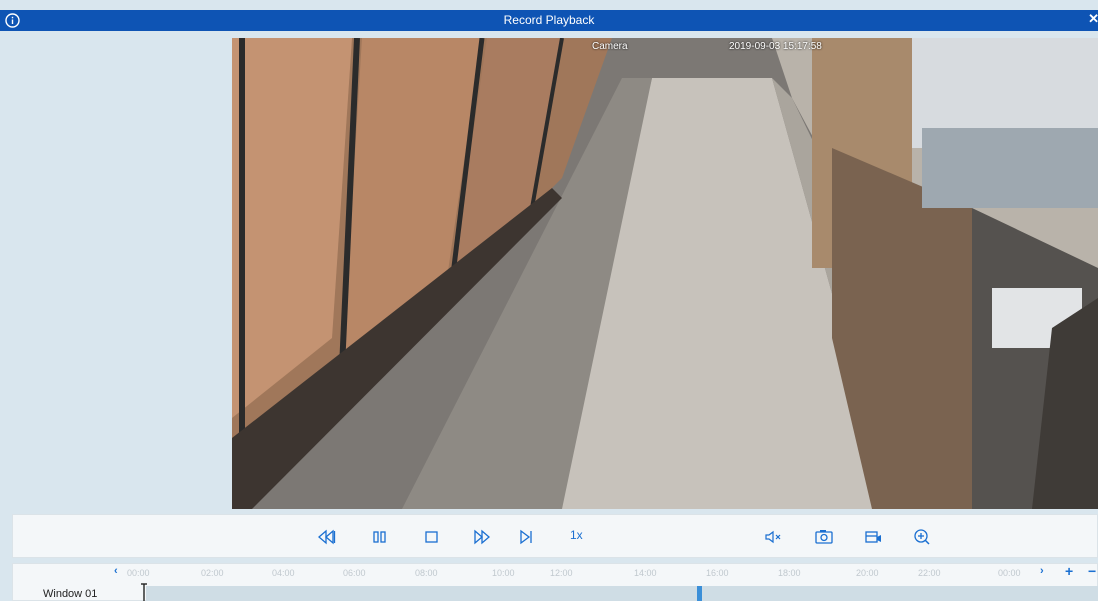 Image resolution: width=1098 pixels, height=601 pixels. I want to click on tick-label: 12:00, so click(561, 573).